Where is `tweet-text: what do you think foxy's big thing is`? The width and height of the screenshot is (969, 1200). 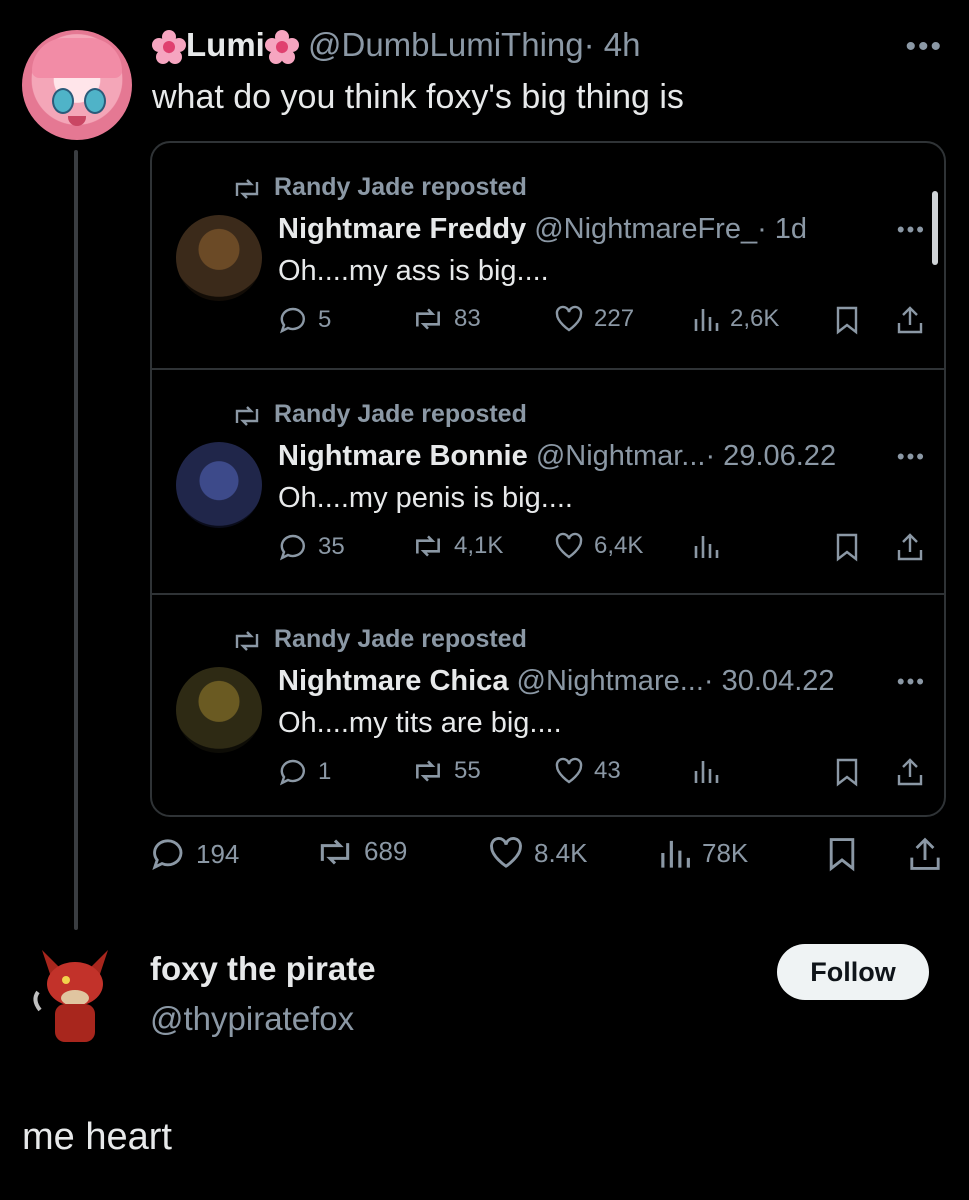
tweet-text: what do you think foxy's big thing is is located at coordinates (418, 97).